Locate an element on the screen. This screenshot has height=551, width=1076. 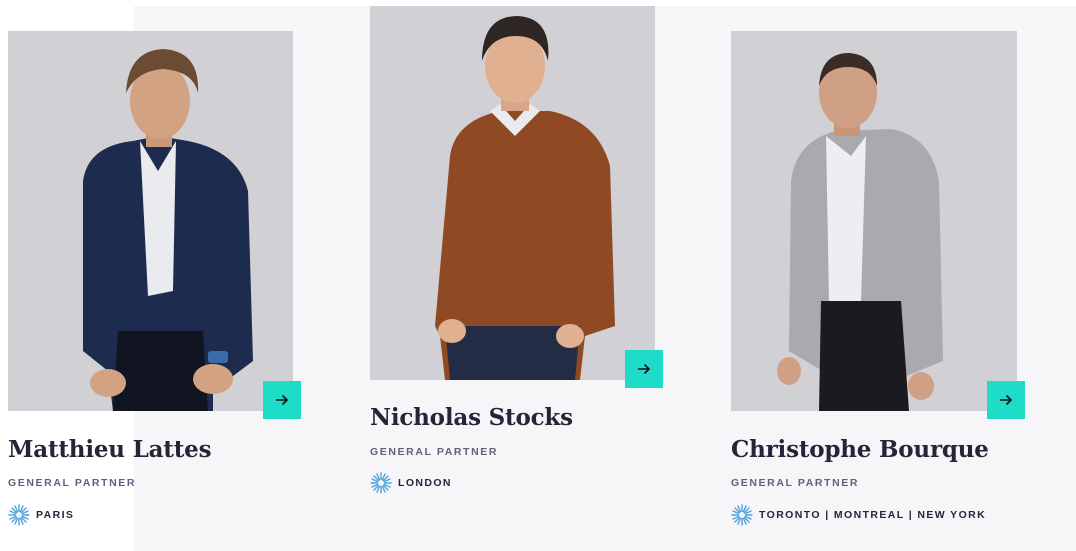
location-label: PARIS is located at coordinates (55, 515).